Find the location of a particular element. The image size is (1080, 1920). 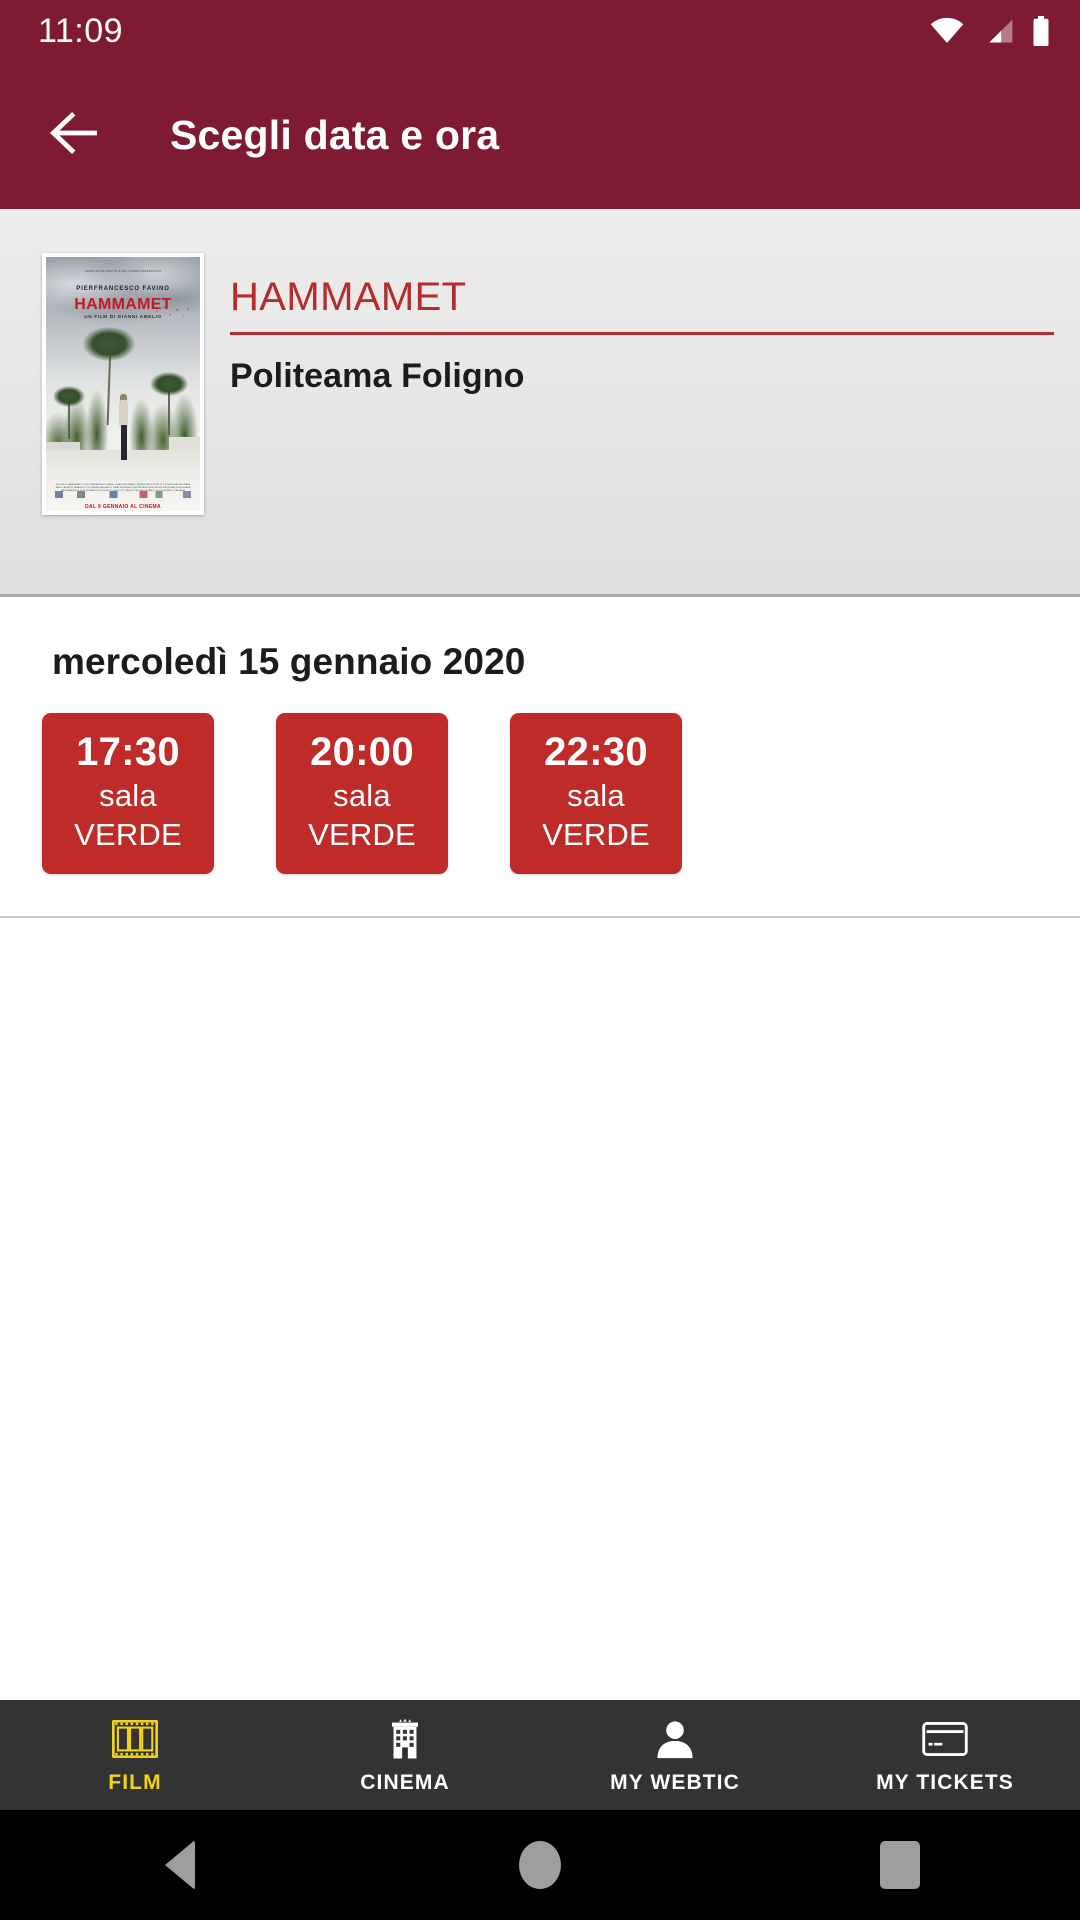

nav-item-cinema: CINEMA is located at coordinates (405, 1755).